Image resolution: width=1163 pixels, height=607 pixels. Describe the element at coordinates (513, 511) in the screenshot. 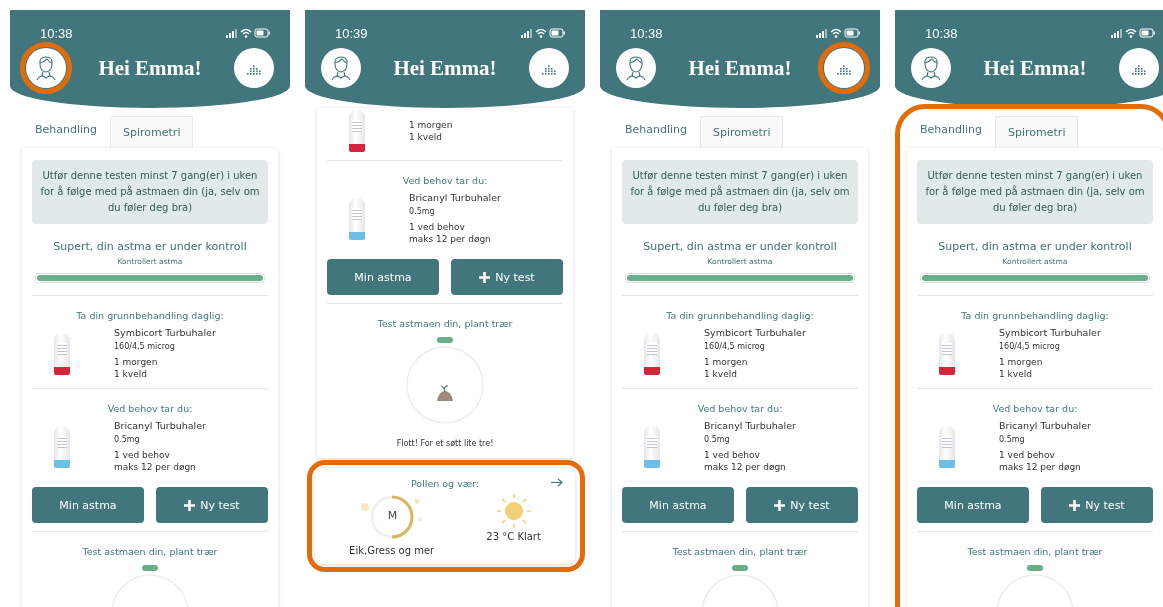

I see `sun-icon` at that location.